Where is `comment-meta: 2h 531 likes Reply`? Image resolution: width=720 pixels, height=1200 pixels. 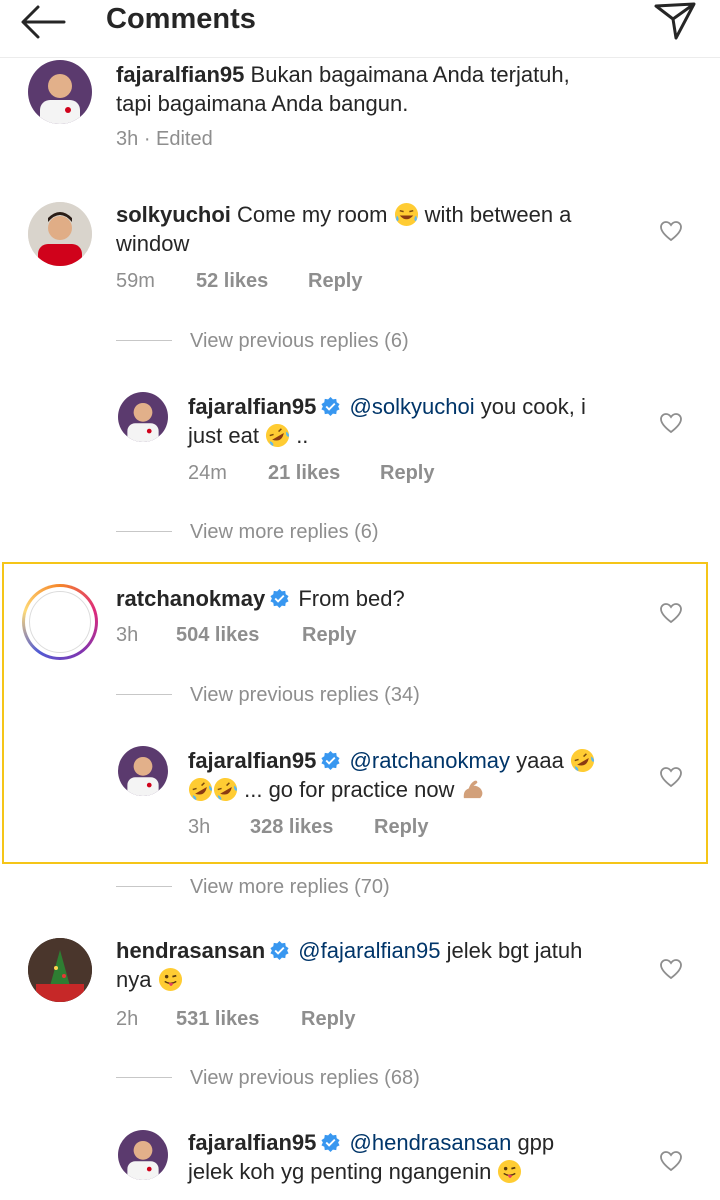
comment-meta: 2h 531 likes Reply is located at coordinates (235, 1019).